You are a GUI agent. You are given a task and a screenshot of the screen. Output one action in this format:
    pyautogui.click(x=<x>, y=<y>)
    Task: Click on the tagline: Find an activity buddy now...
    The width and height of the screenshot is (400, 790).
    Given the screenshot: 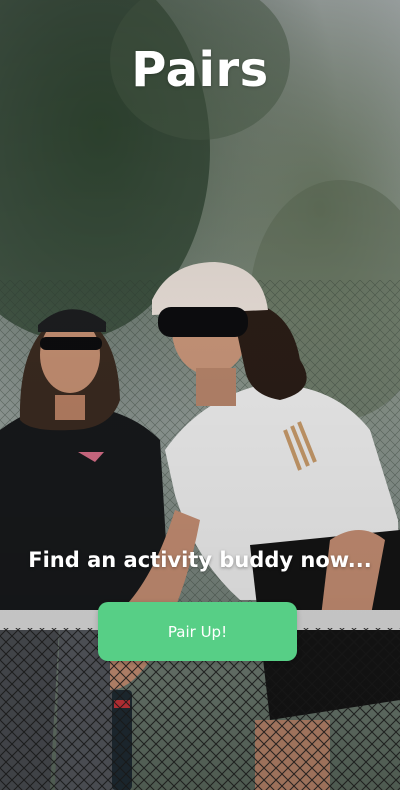 What is the action you would take?
    pyautogui.click(x=200, y=560)
    